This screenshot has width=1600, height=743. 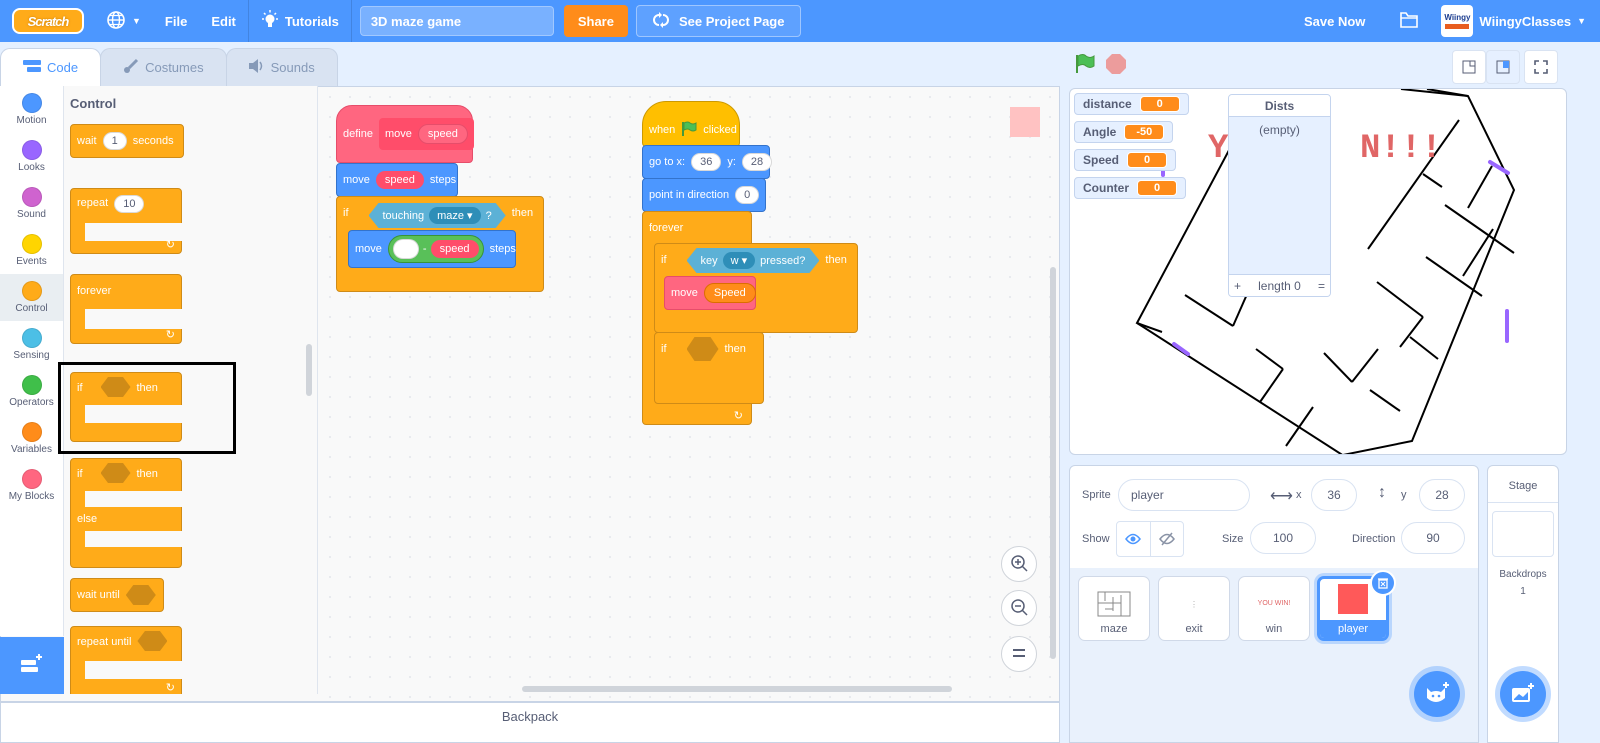 I want to click on touching-object-dropdown: maze ▾, so click(x=454, y=215).